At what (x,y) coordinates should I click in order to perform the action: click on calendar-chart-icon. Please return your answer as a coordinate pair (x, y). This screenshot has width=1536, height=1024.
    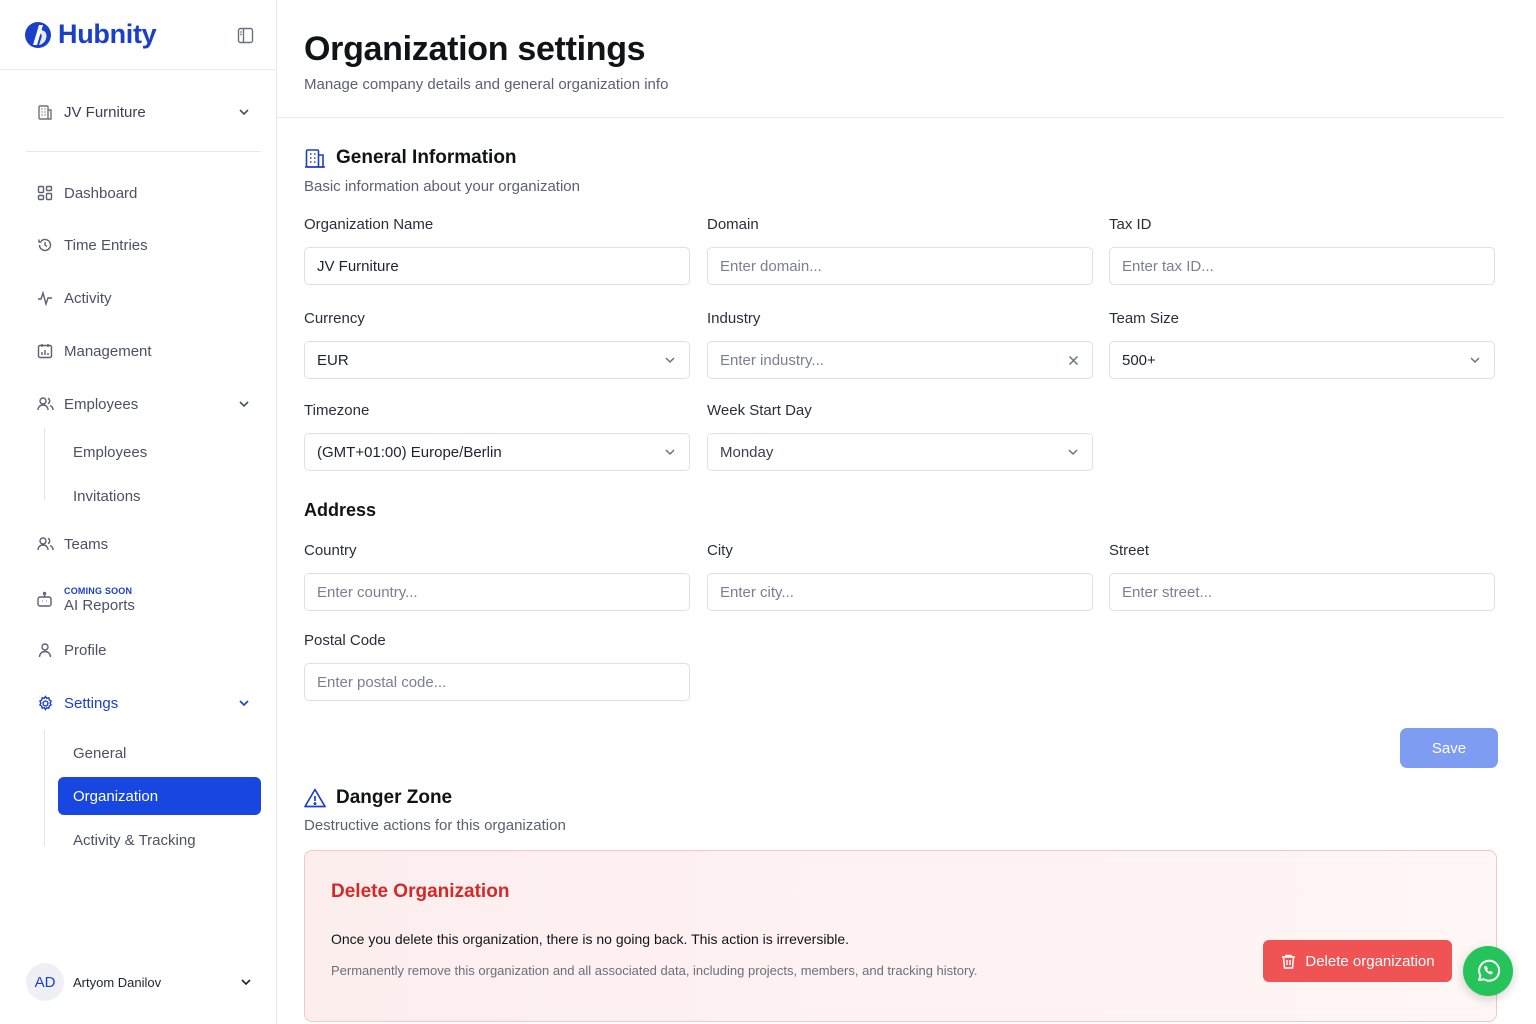
    Looking at the image, I should click on (45, 351).